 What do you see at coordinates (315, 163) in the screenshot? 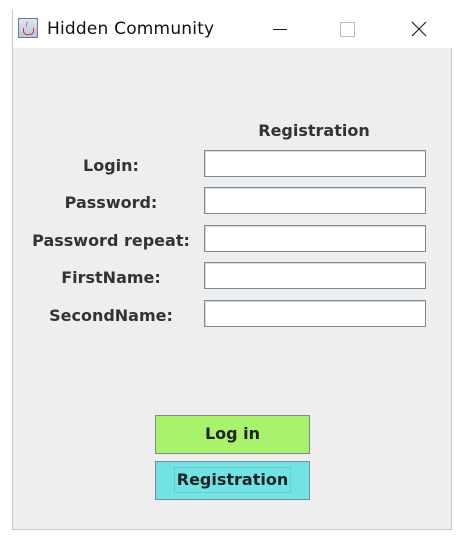
I see `login-field` at bounding box center [315, 163].